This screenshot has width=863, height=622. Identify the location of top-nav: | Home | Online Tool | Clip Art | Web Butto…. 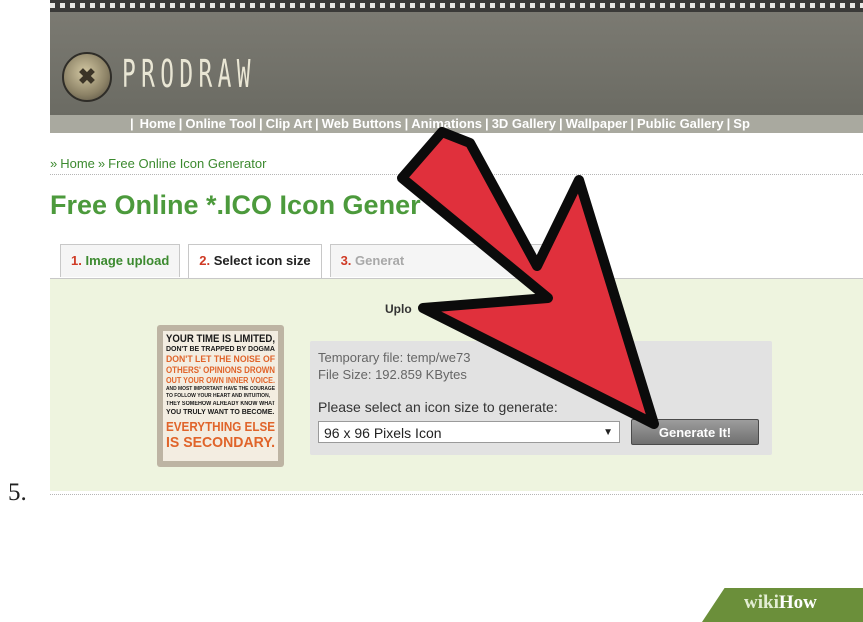
(456, 124).